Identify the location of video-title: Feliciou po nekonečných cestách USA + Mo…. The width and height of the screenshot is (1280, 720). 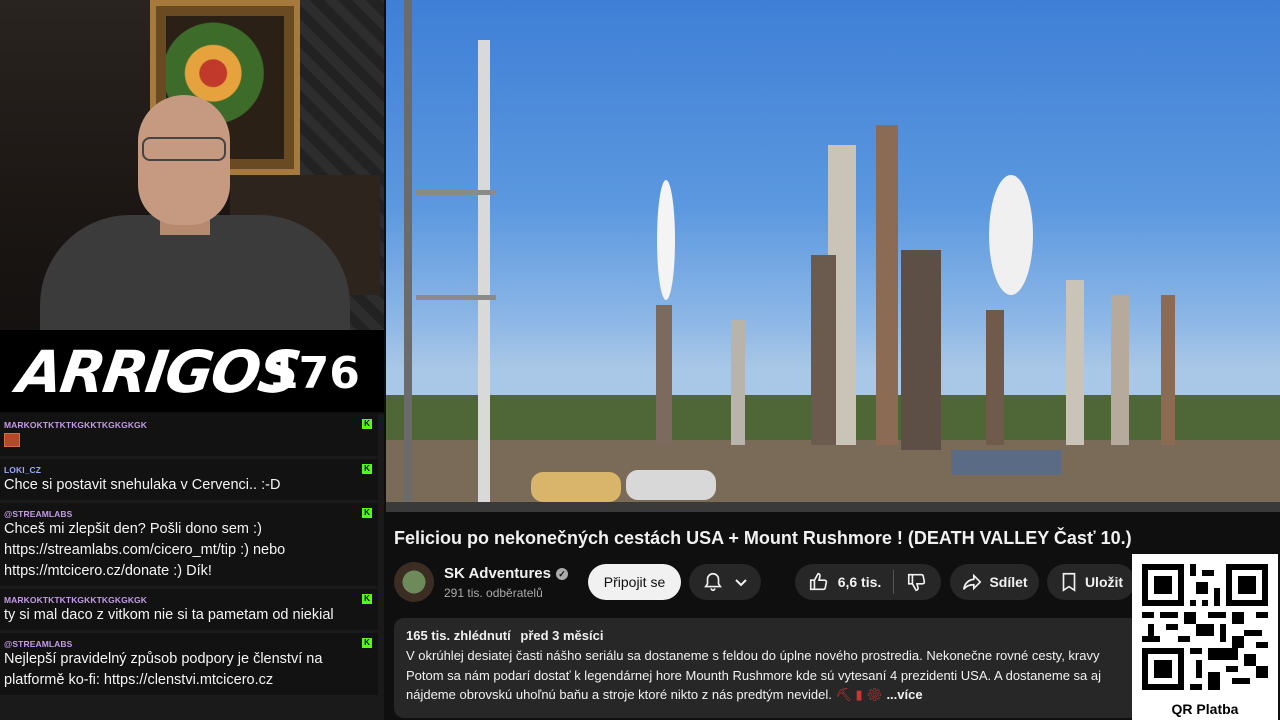
(763, 538).